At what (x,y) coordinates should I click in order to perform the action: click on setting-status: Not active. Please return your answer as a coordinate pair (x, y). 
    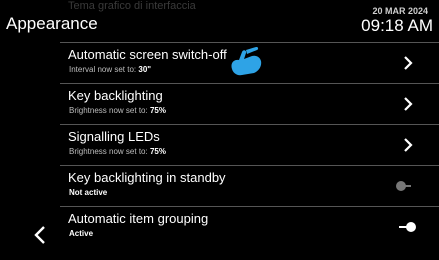
    Looking at the image, I should click on (88, 192).